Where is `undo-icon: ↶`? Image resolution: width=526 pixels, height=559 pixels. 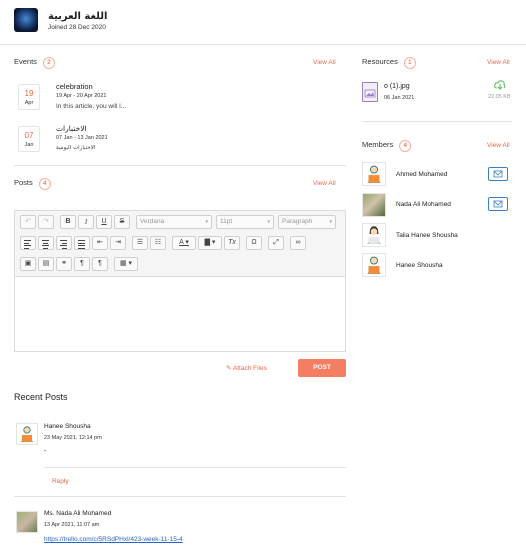 undo-icon: ↶ is located at coordinates (28, 222).